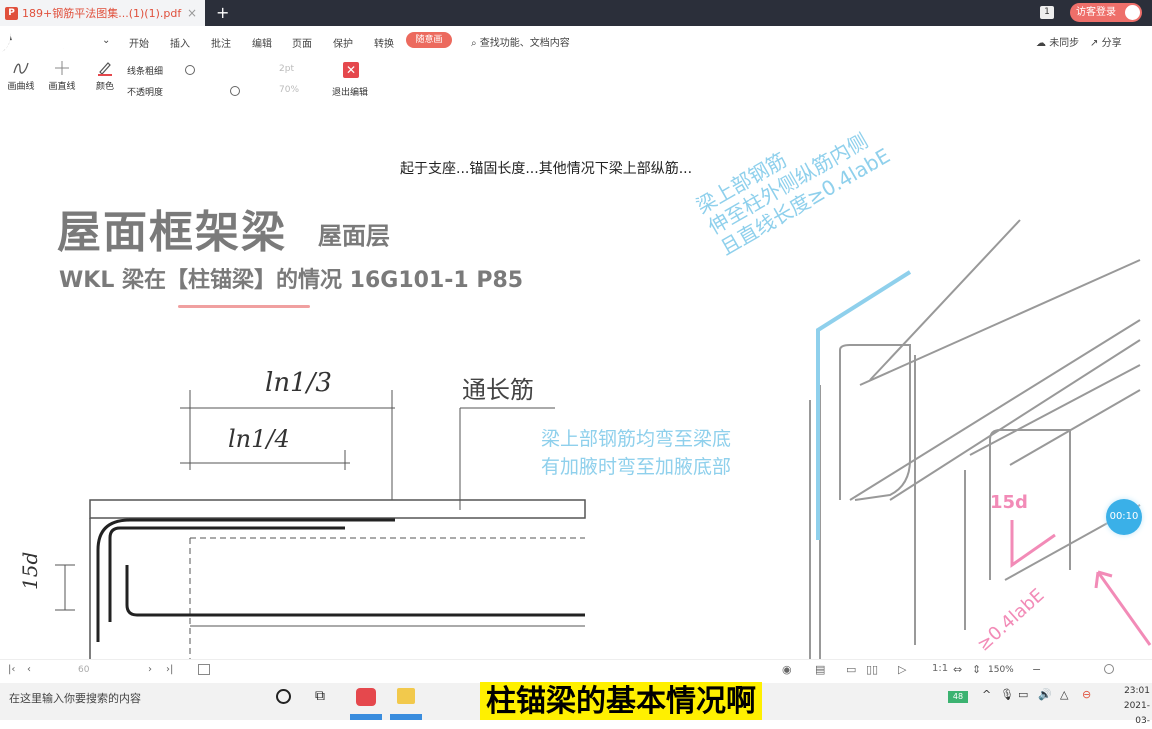  What do you see at coordinates (30, 570) in the screenshot?
I see `dimension-15d-left: 15d` at bounding box center [30, 570].